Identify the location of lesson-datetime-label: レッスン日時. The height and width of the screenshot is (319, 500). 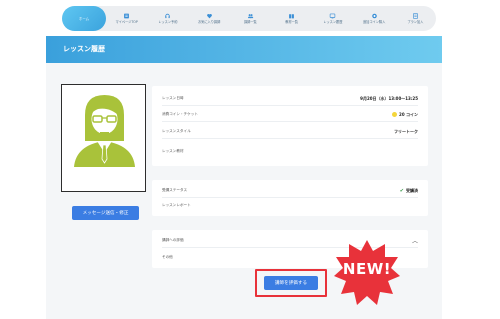
(173, 98).